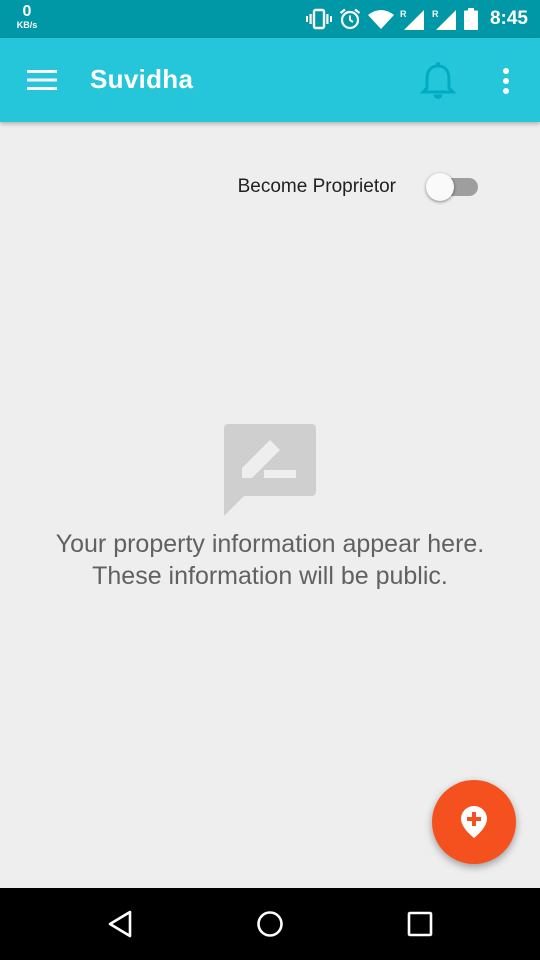 The image size is (540, 960). I want to click on add-property-fab, so click(474, 822).